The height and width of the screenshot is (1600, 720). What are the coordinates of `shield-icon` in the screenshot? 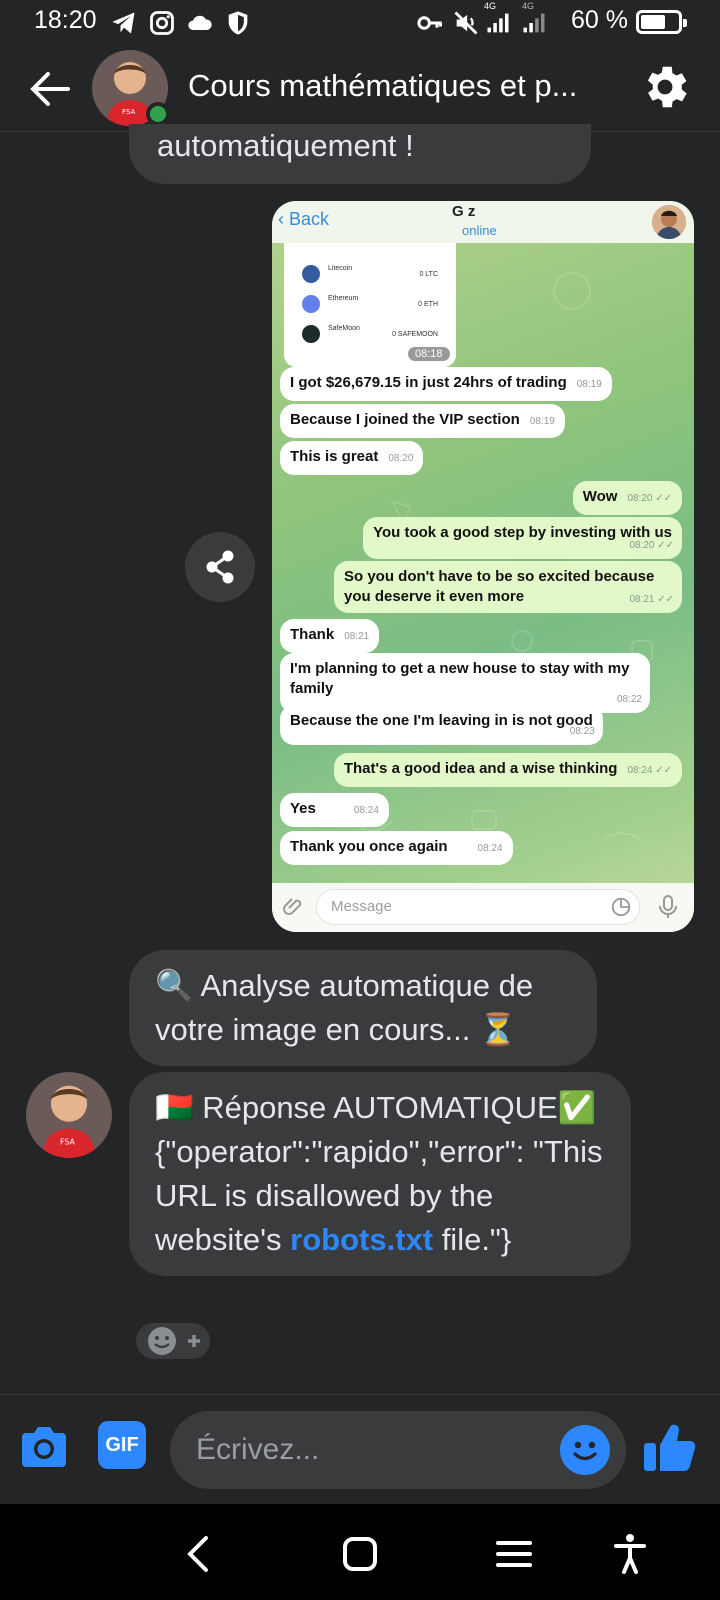 It's located at (238, 23).